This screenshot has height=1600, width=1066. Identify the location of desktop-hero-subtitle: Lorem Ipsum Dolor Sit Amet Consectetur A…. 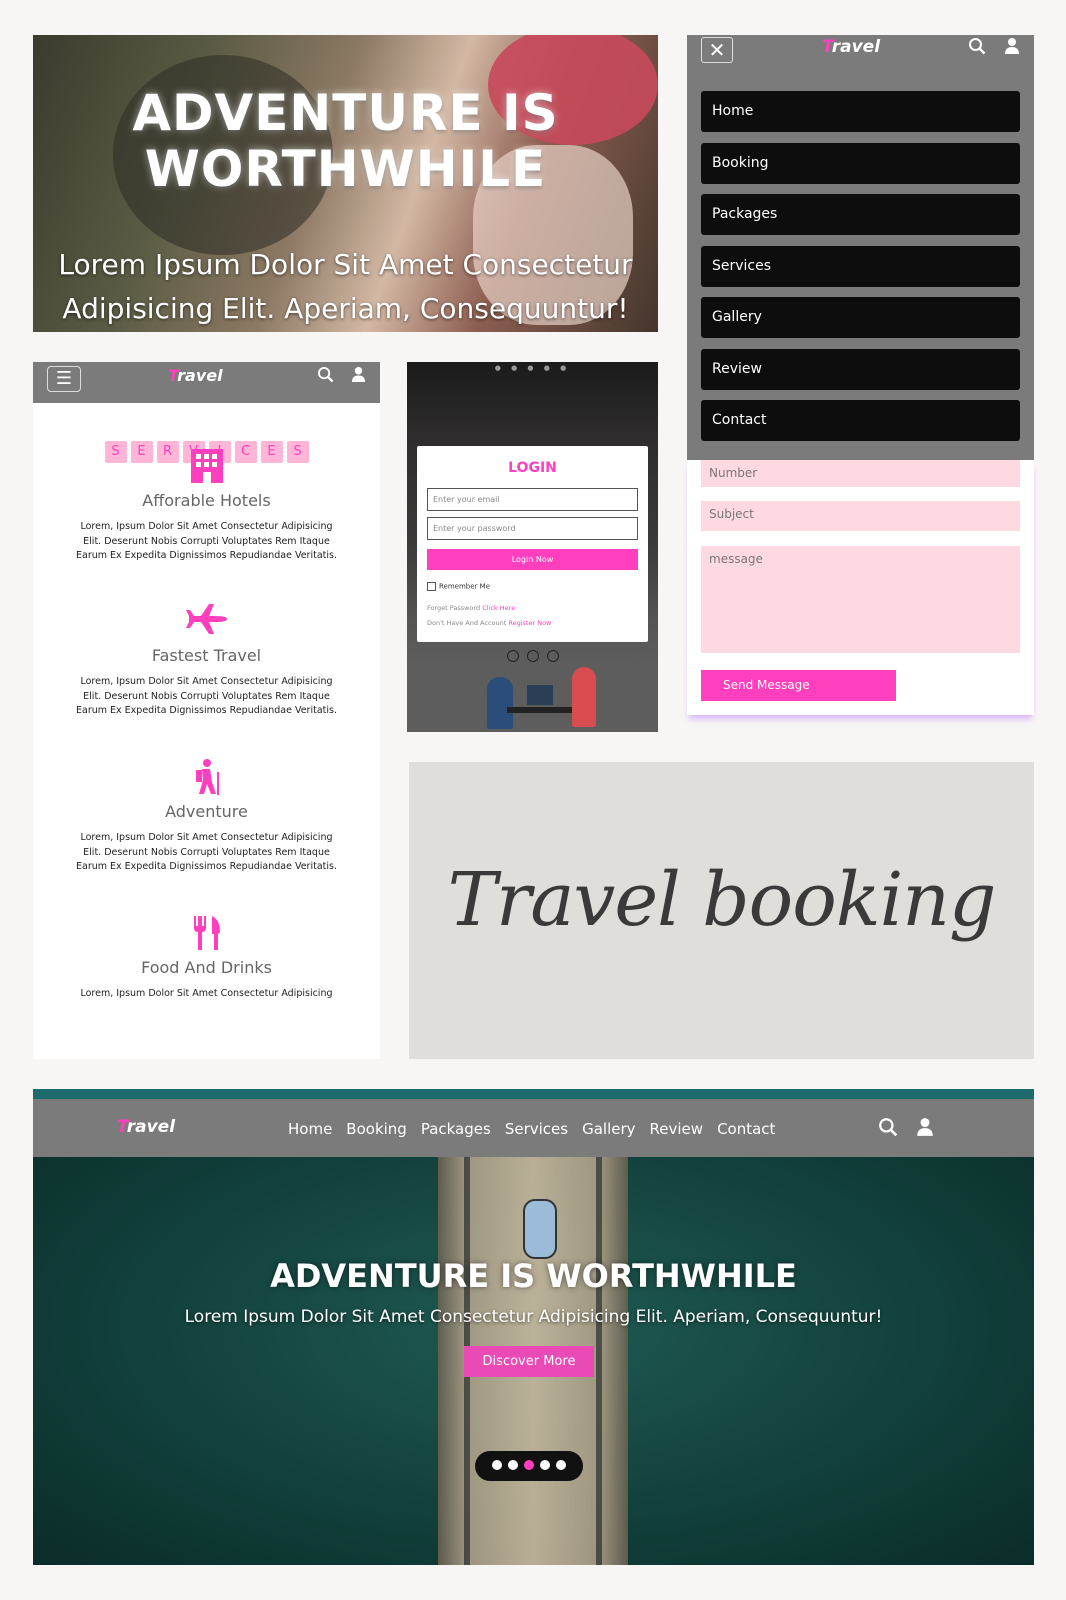
(533, 1317).